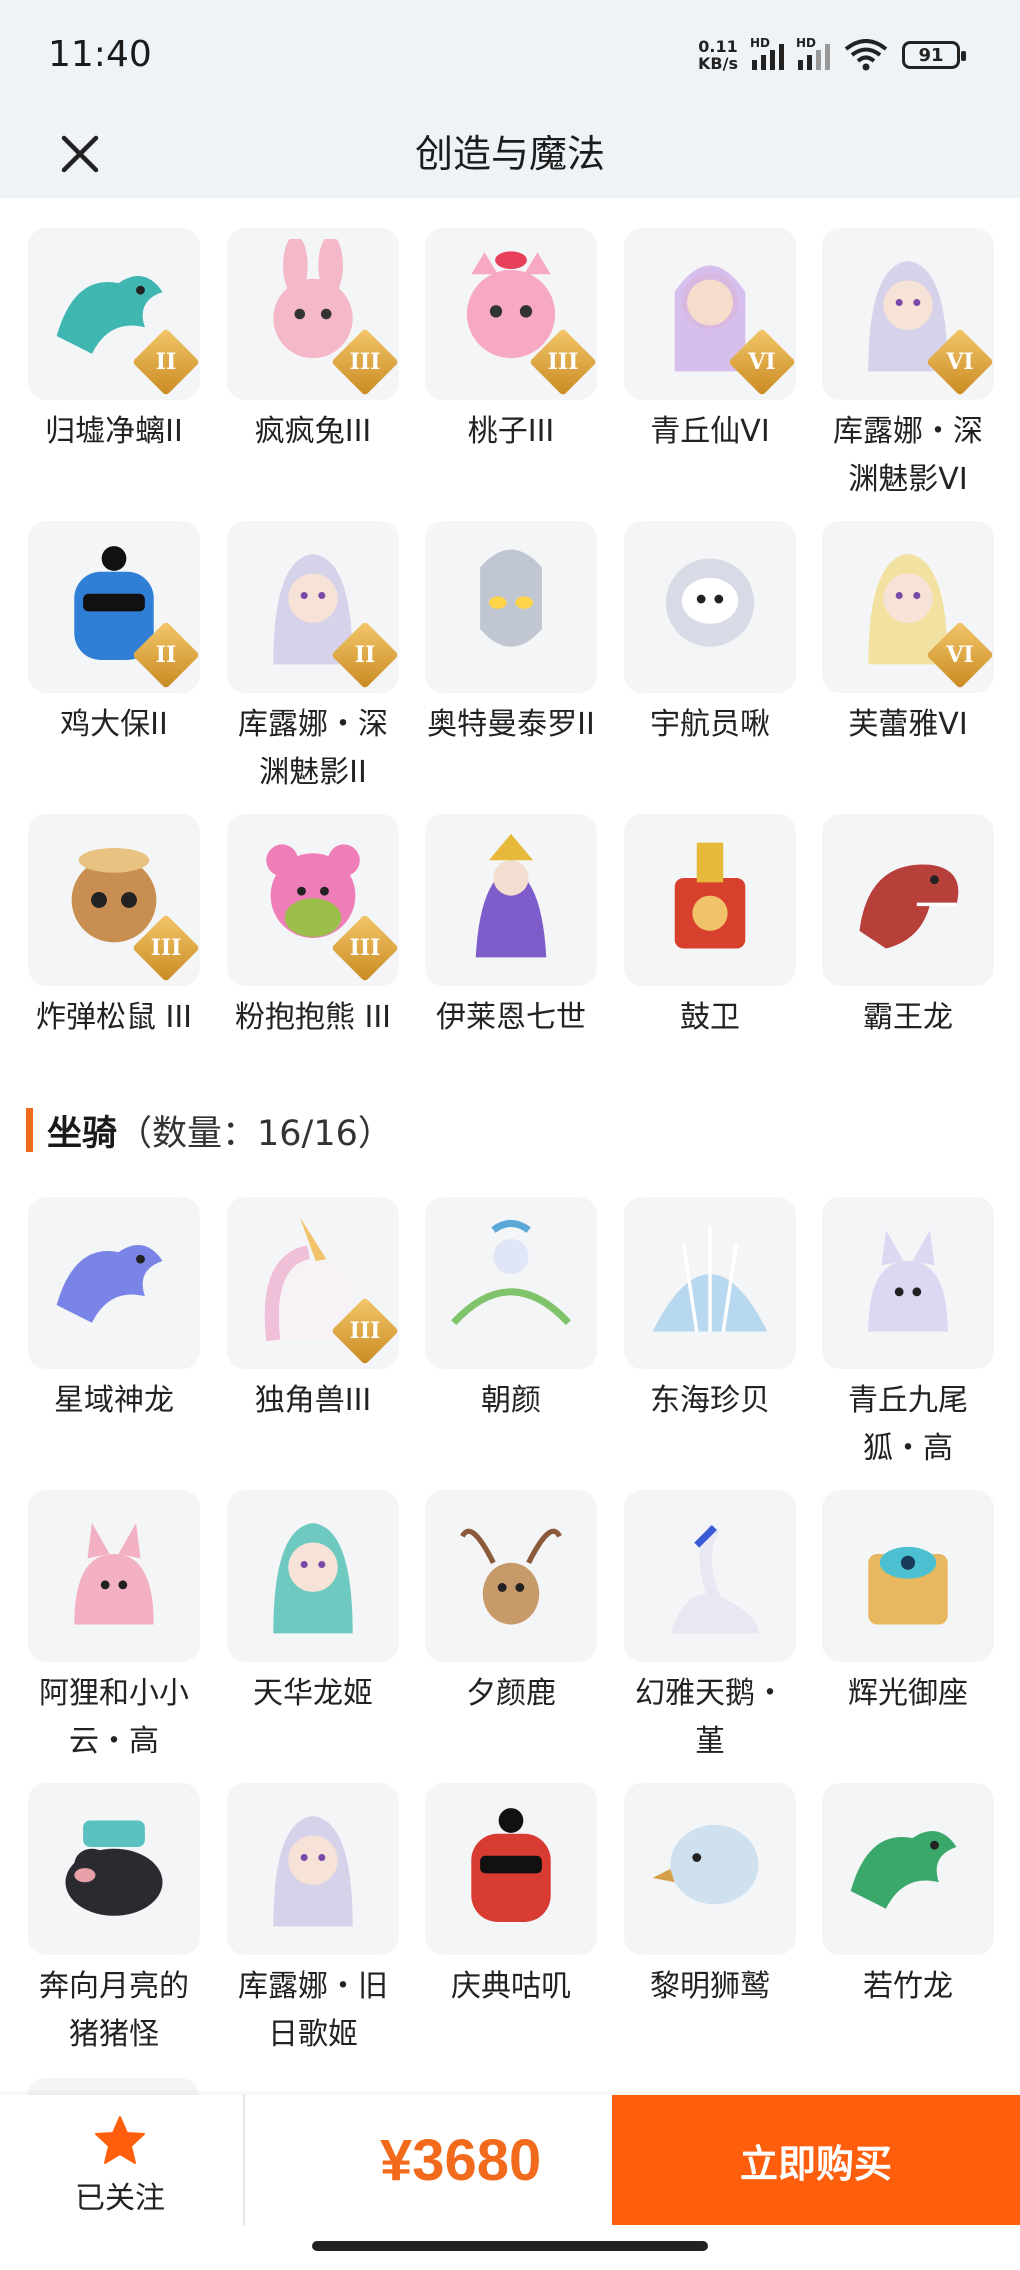 The image size is (1020, 2270). What do you see at coordinates (511, 1400) in the screenshot?
I see `item-label: 朝颜` at bounding box center [511, 1400].